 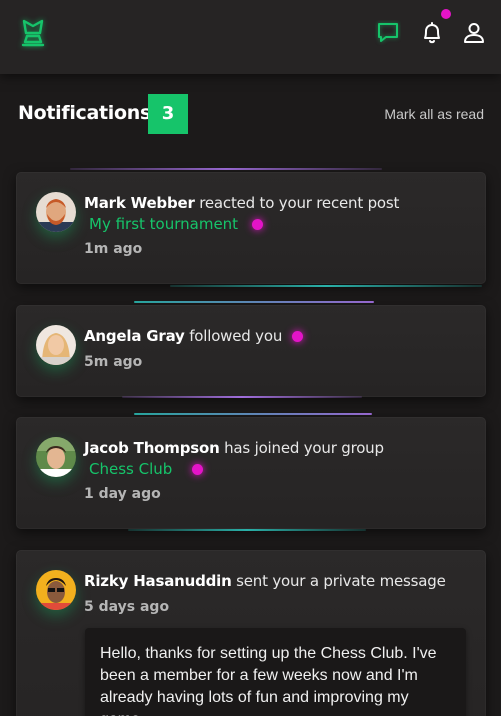 I want to click on timestamp: 1 day ago, so click(x=122, y=494).